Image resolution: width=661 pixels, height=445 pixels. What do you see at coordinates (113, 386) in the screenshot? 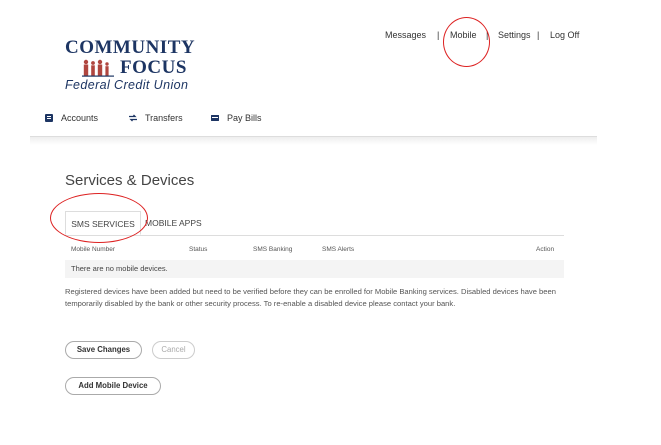
I see `add-mobile-device-button: Add Mobile Device` at bounding box center [113, 386].